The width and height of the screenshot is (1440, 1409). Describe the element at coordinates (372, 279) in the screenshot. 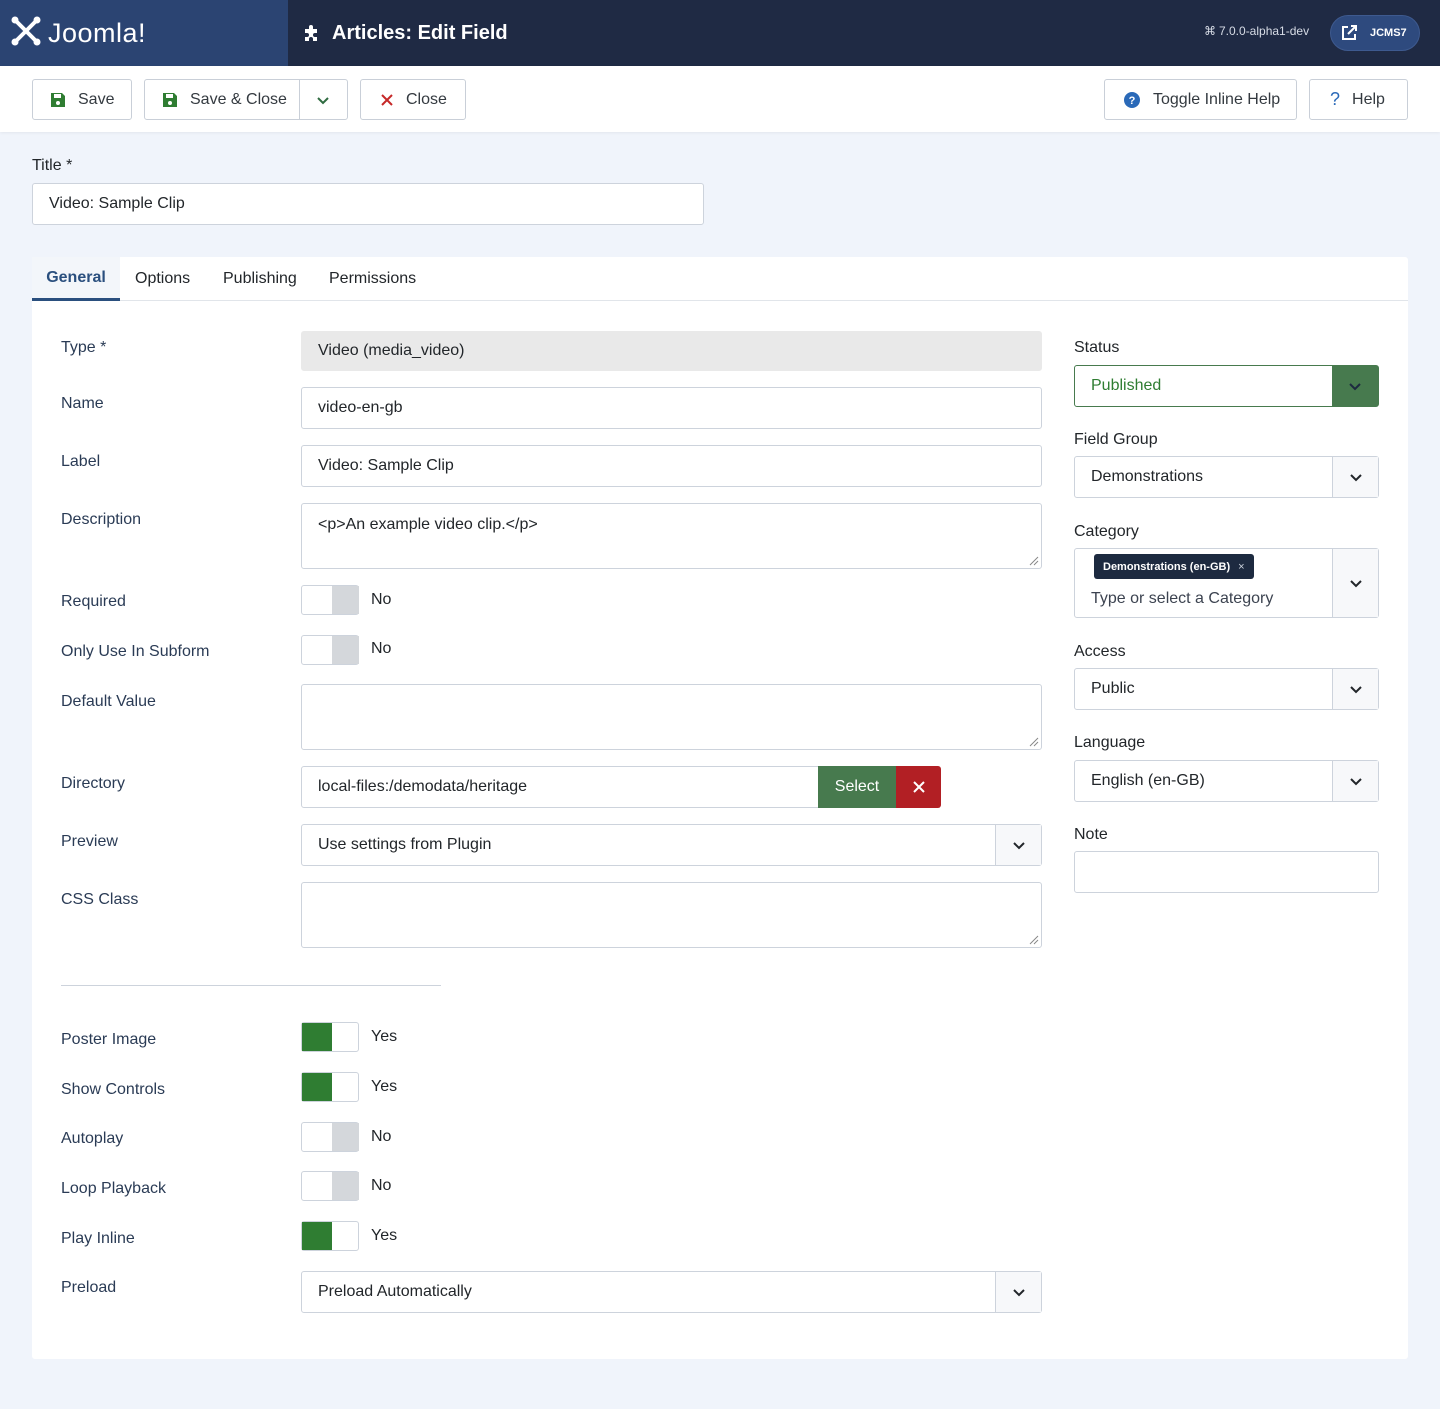

I see `tab-permissions: Permissions` at that location.